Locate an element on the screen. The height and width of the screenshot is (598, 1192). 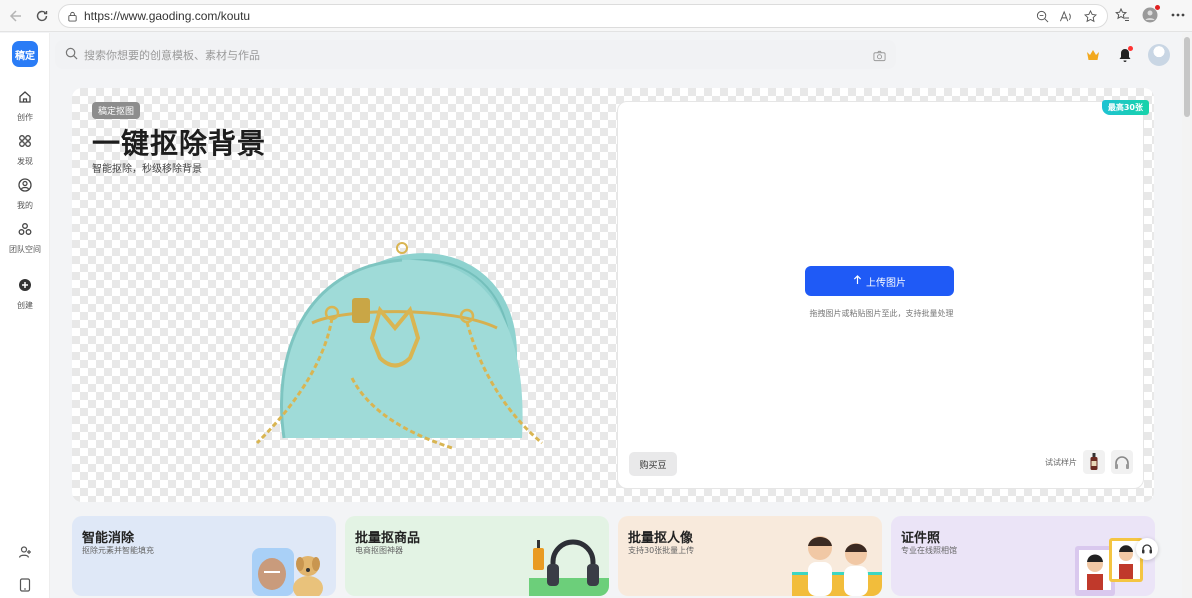
max-count-ribbon: 最高30张 is located at coordinates (1125, 107).